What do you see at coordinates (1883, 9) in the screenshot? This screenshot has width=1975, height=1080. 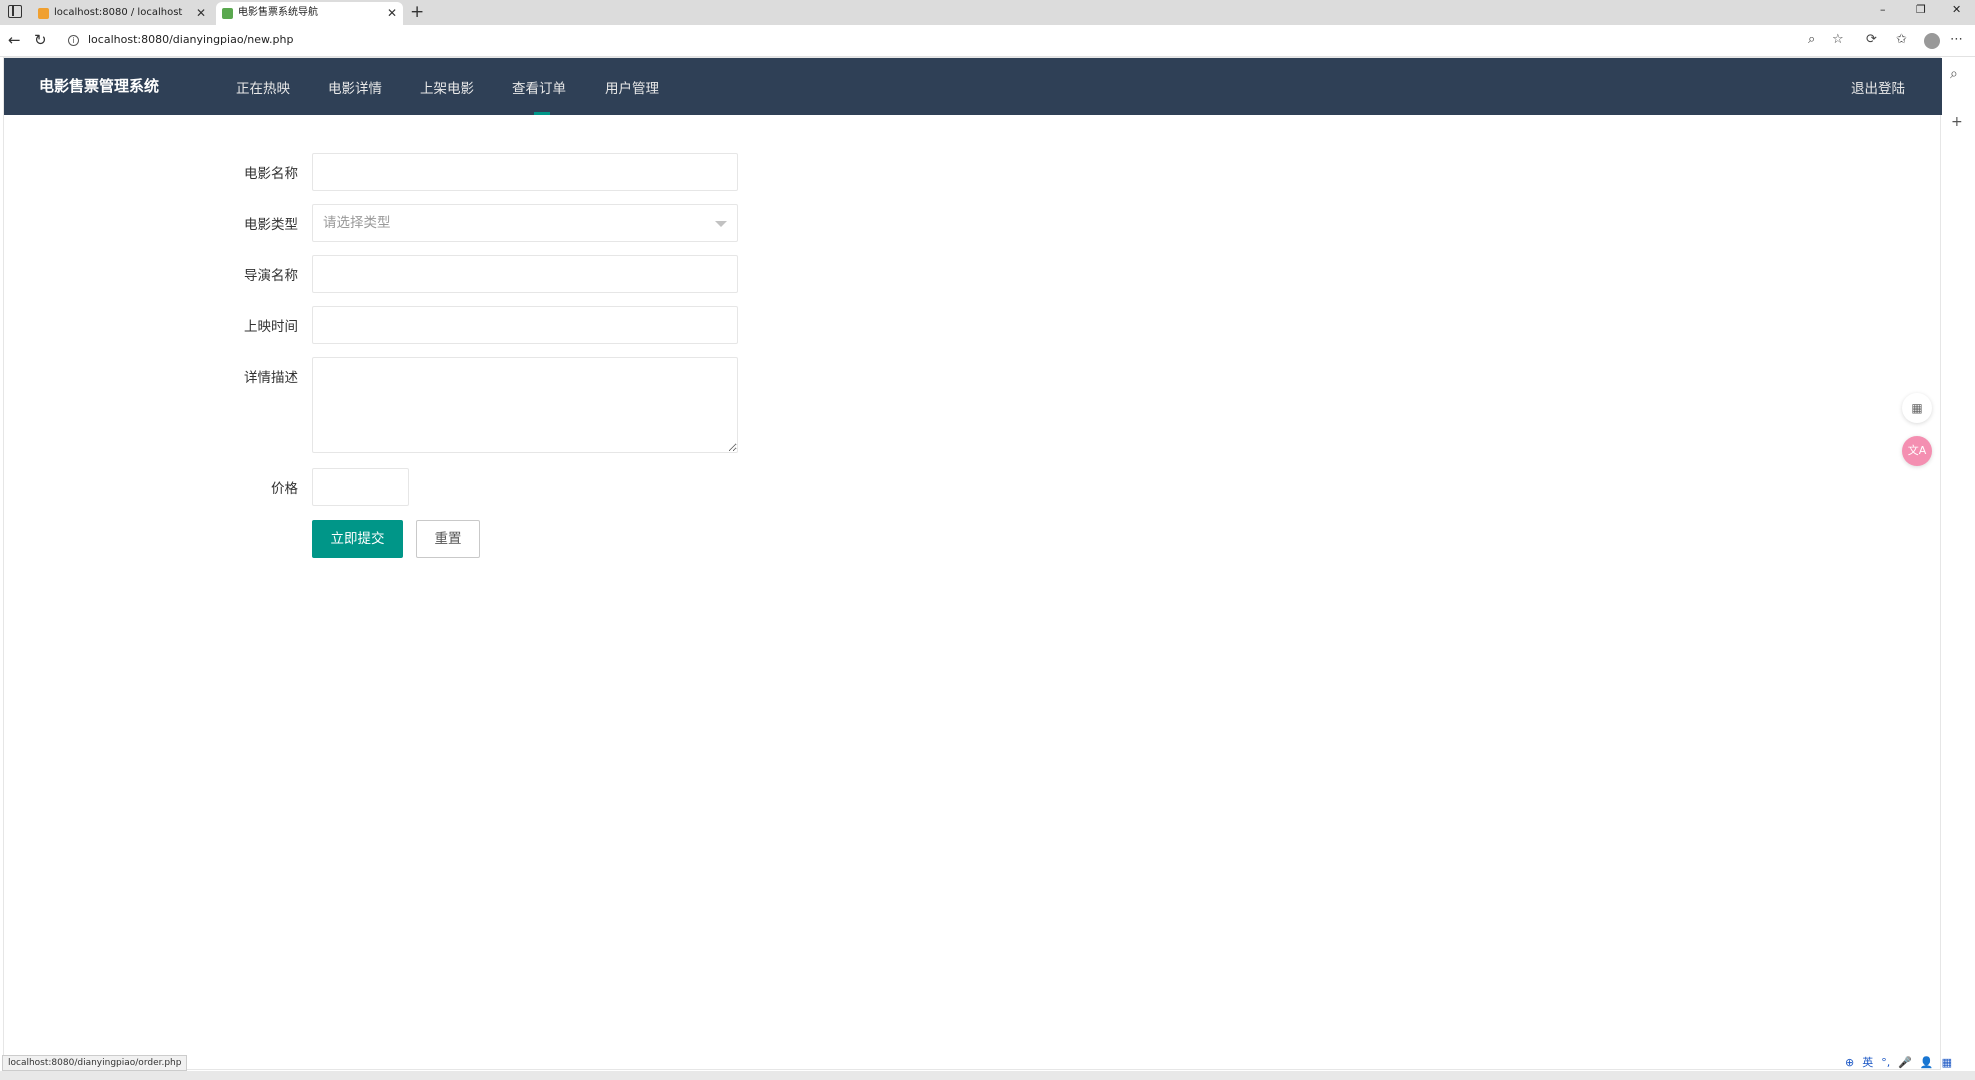 I see `minimize-icon: –` at bounding box center [1883, 9].